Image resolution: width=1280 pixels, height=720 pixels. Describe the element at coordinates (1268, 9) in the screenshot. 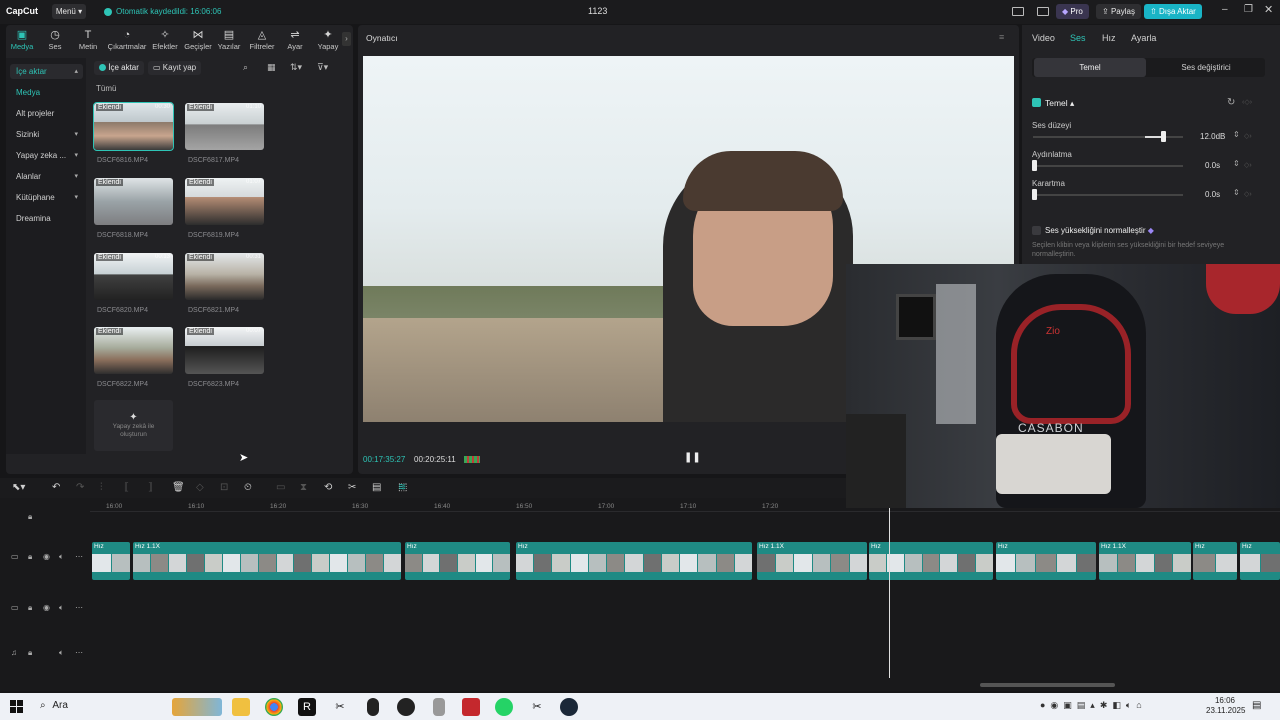

I see `close-icon: ✕` at that location.